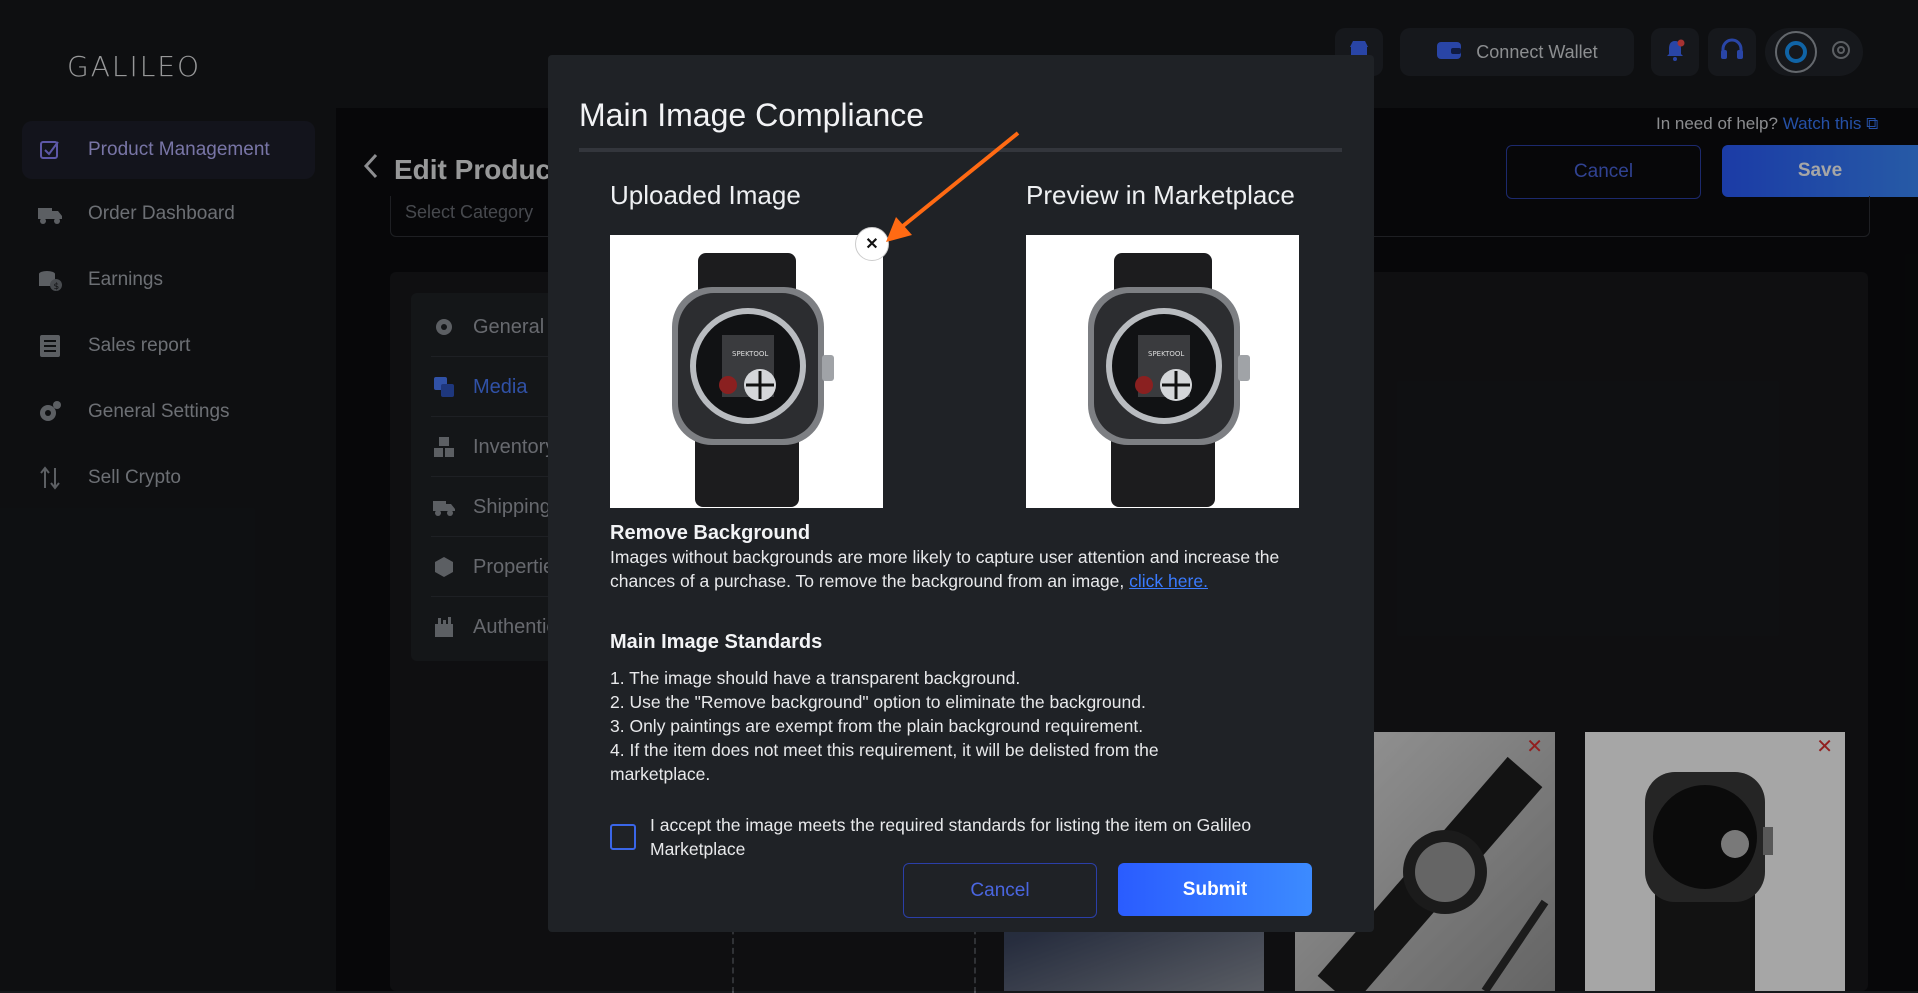 This screenshot has width=1918, height=993. What do you see at coordinates (1215, 889) in the screenshot?
I see `modal-submit-button: Submit` at bounding box center [1215, 889].